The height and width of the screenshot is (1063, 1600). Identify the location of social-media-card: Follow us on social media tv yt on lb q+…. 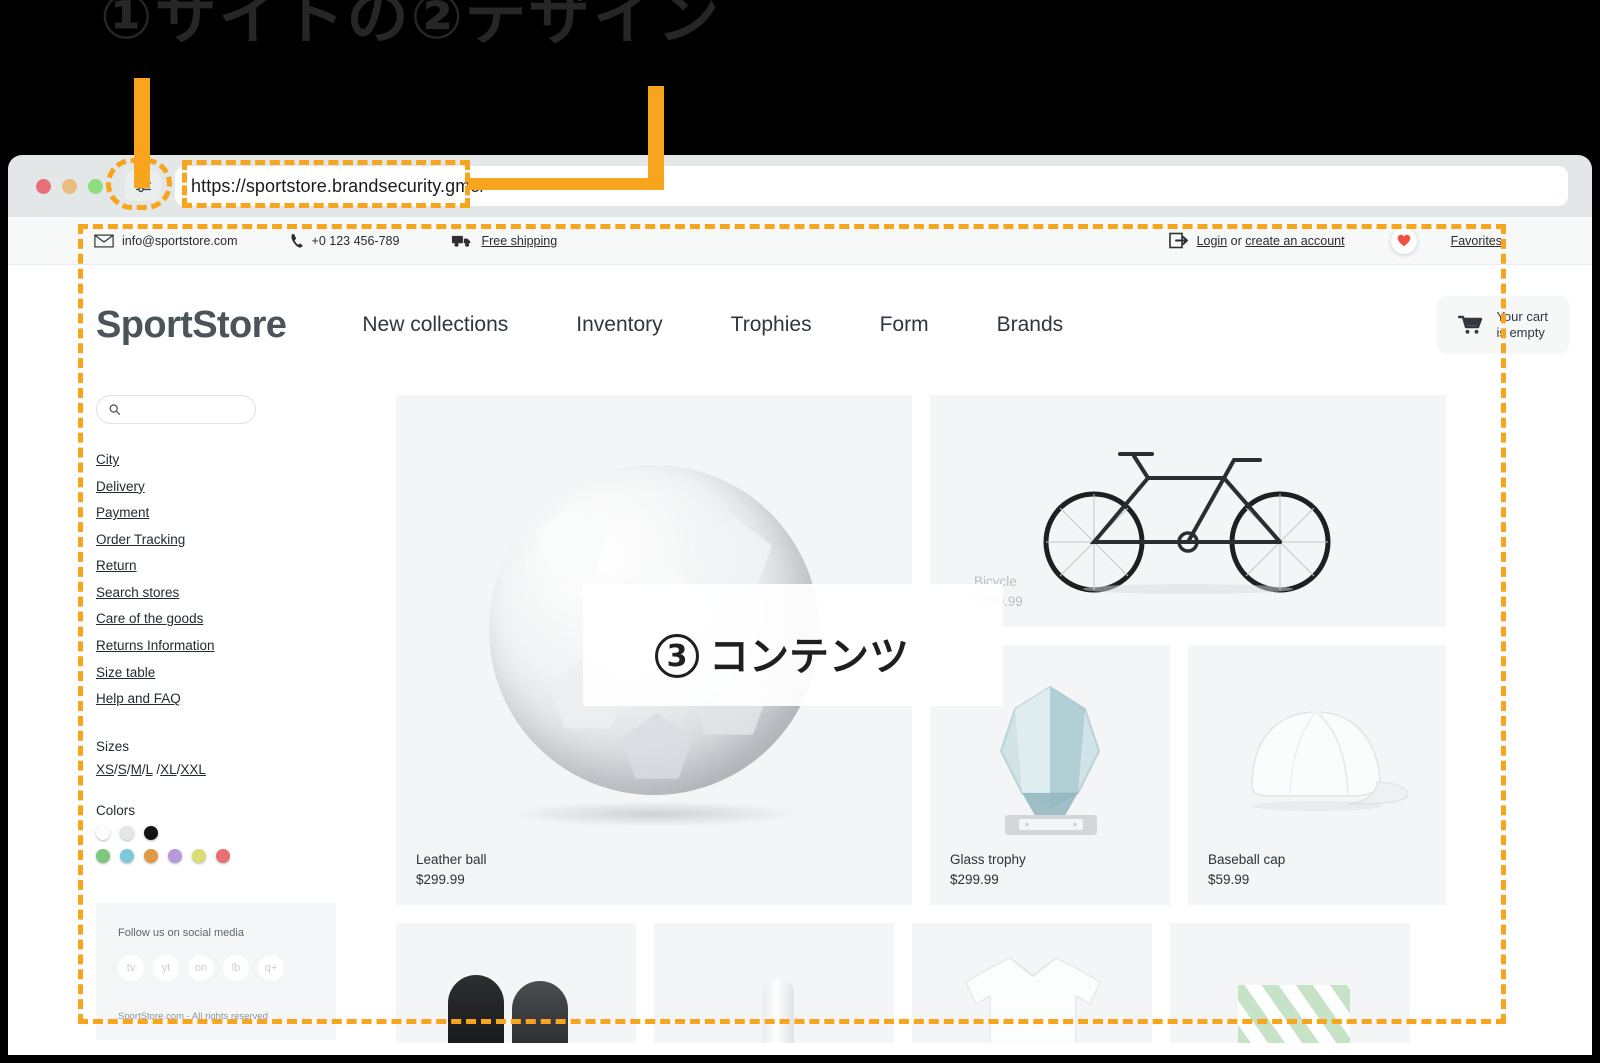
(216, 971).